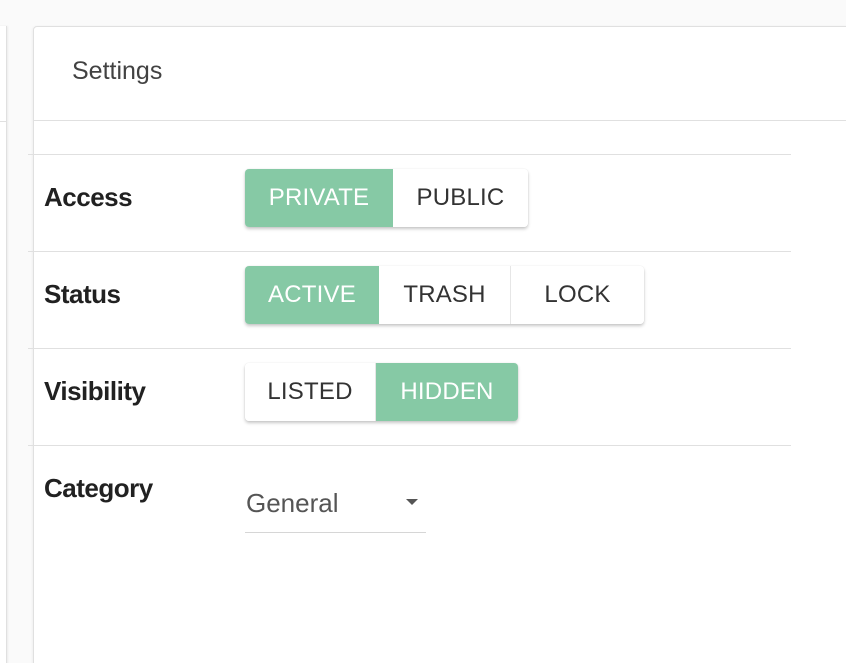 The image size is (846, 663). What do you see at coordinates (88, 197) in the screenshot?
I see `access-label: Access` at bounding box center [88, 197].